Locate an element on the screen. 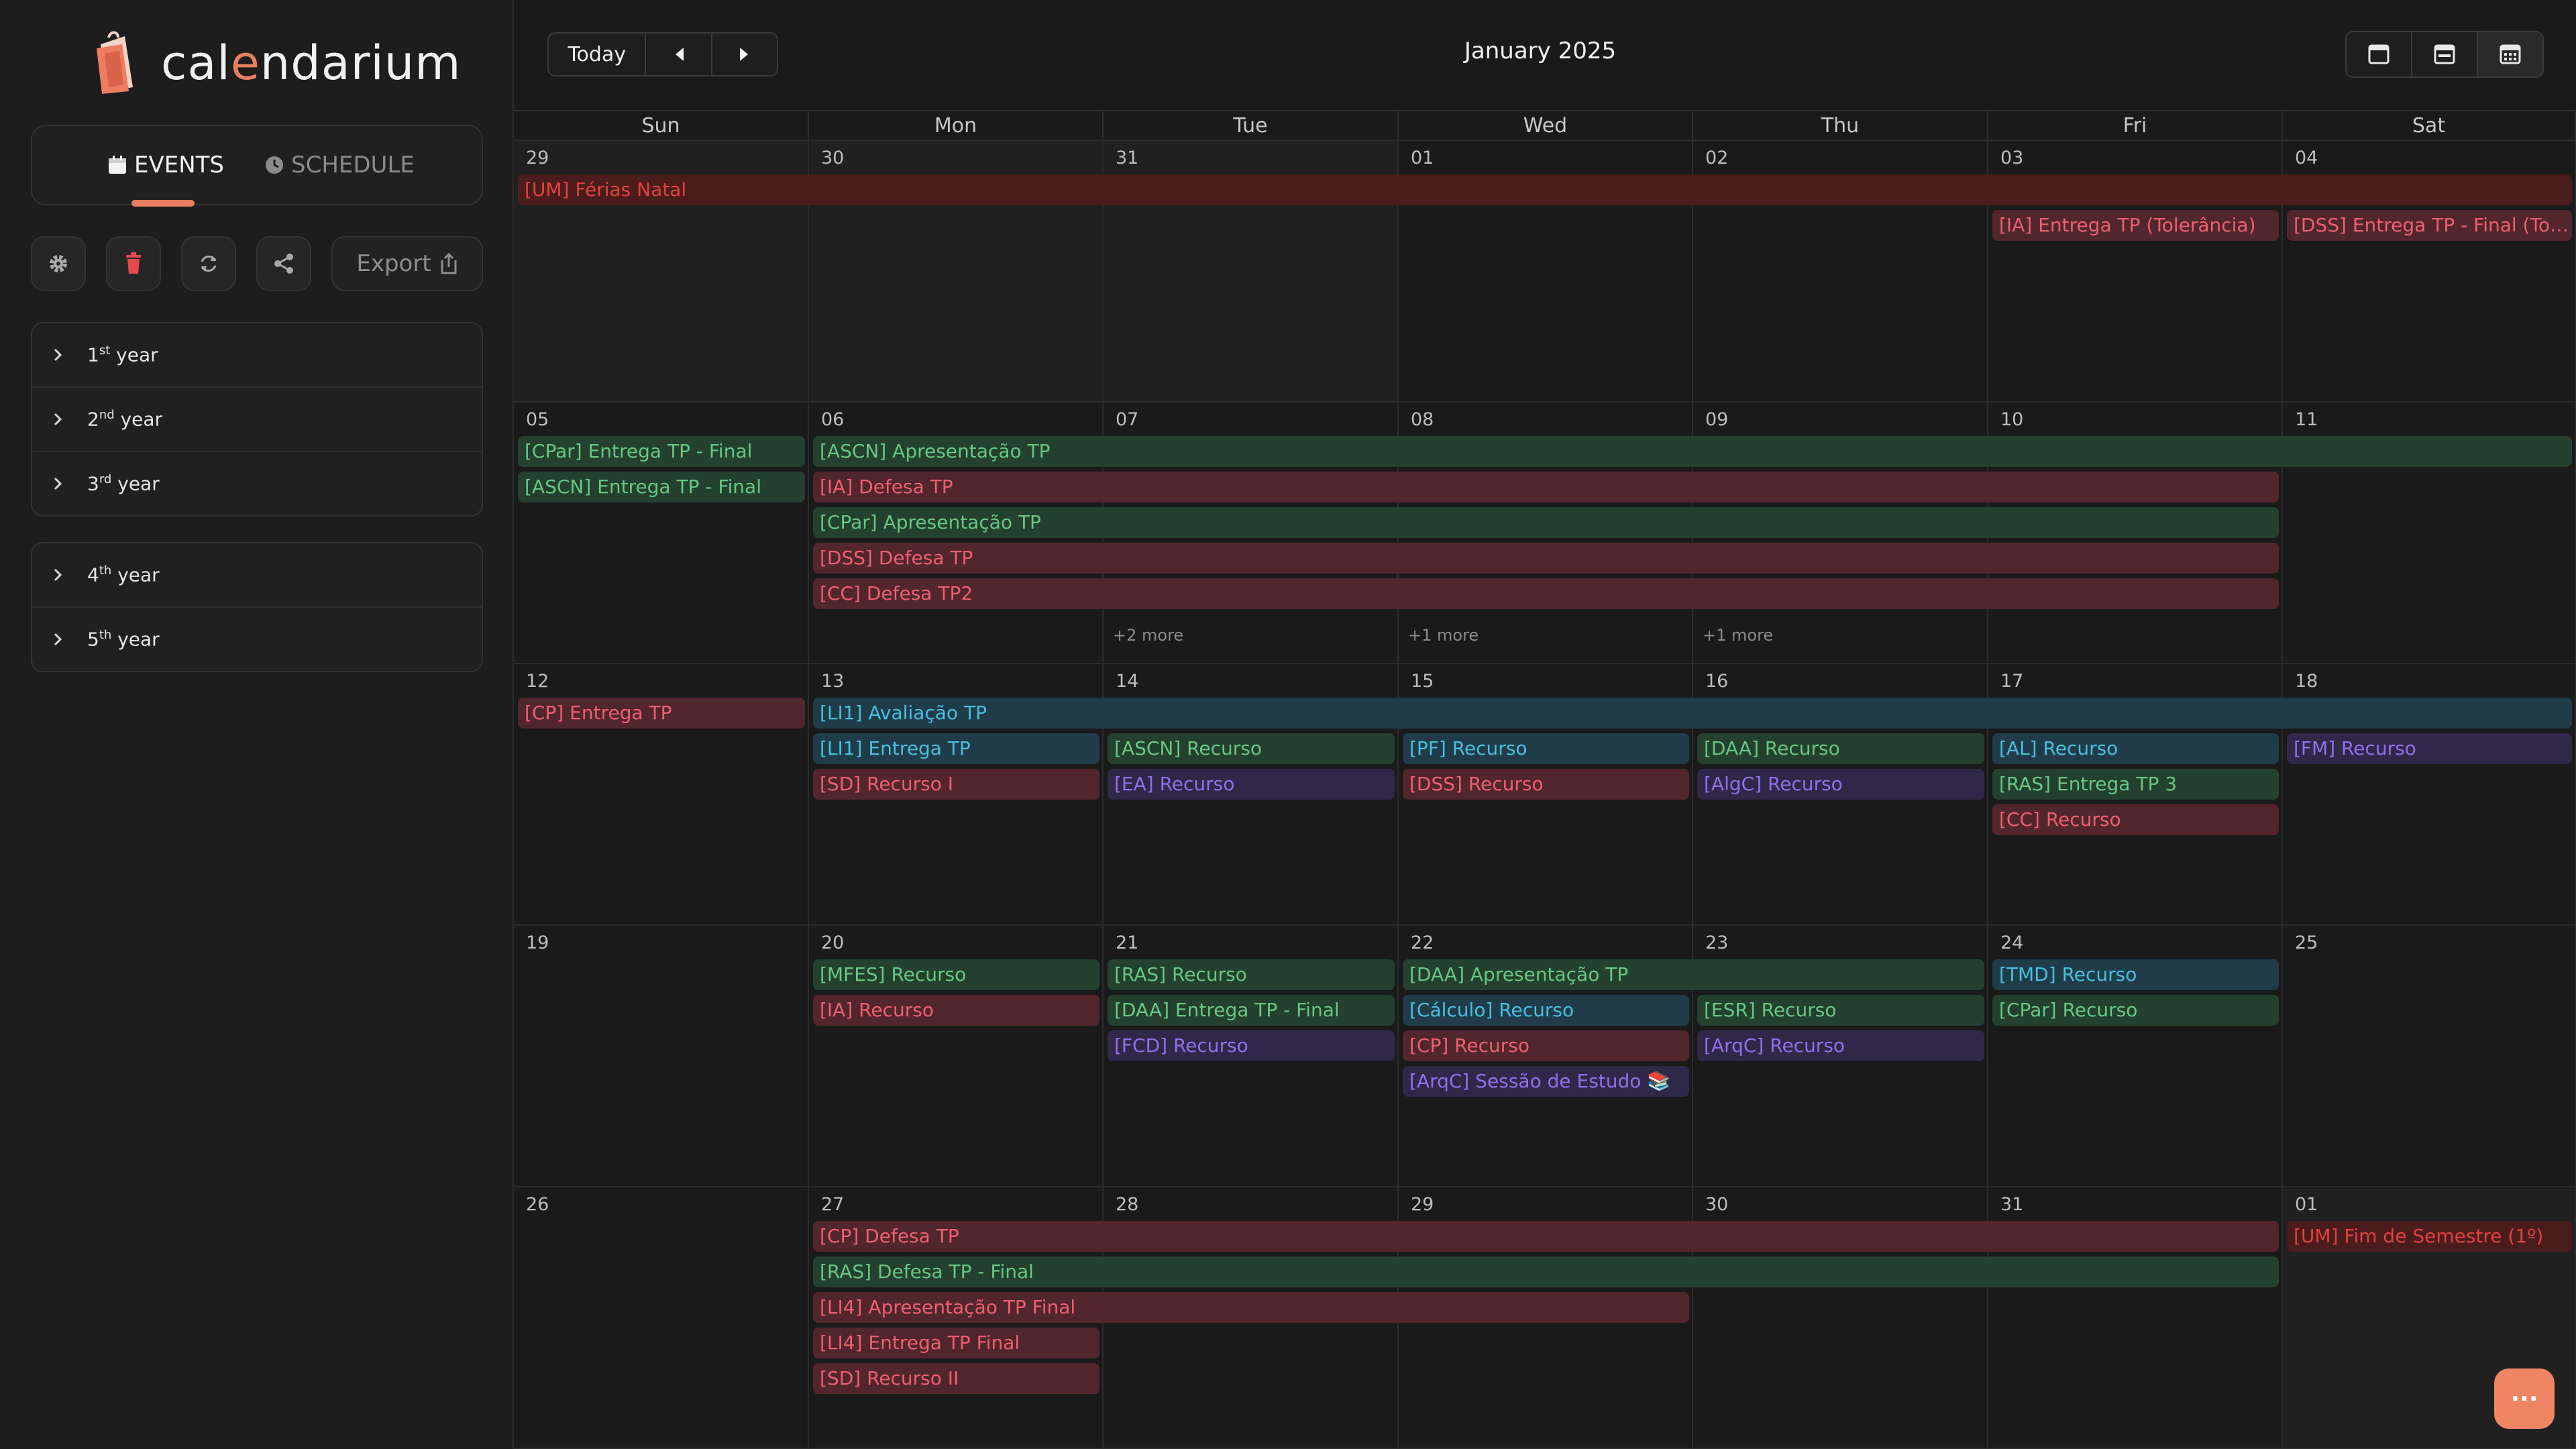 The width and height of the screenshot is (2576, 1449). day-number: 04 is located at coordinates (2306, 158).